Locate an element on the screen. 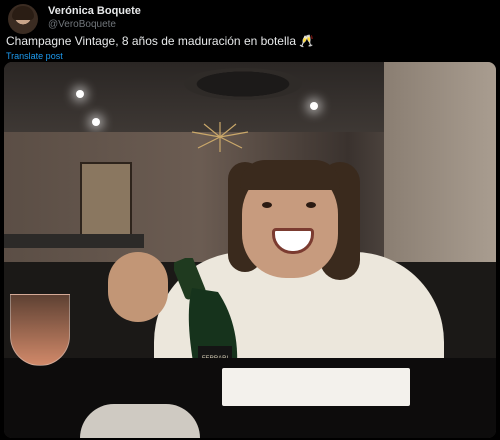 This screenshot has width=500, height=440. translate-post-link: Translate post is located at coordinates (34, 56).